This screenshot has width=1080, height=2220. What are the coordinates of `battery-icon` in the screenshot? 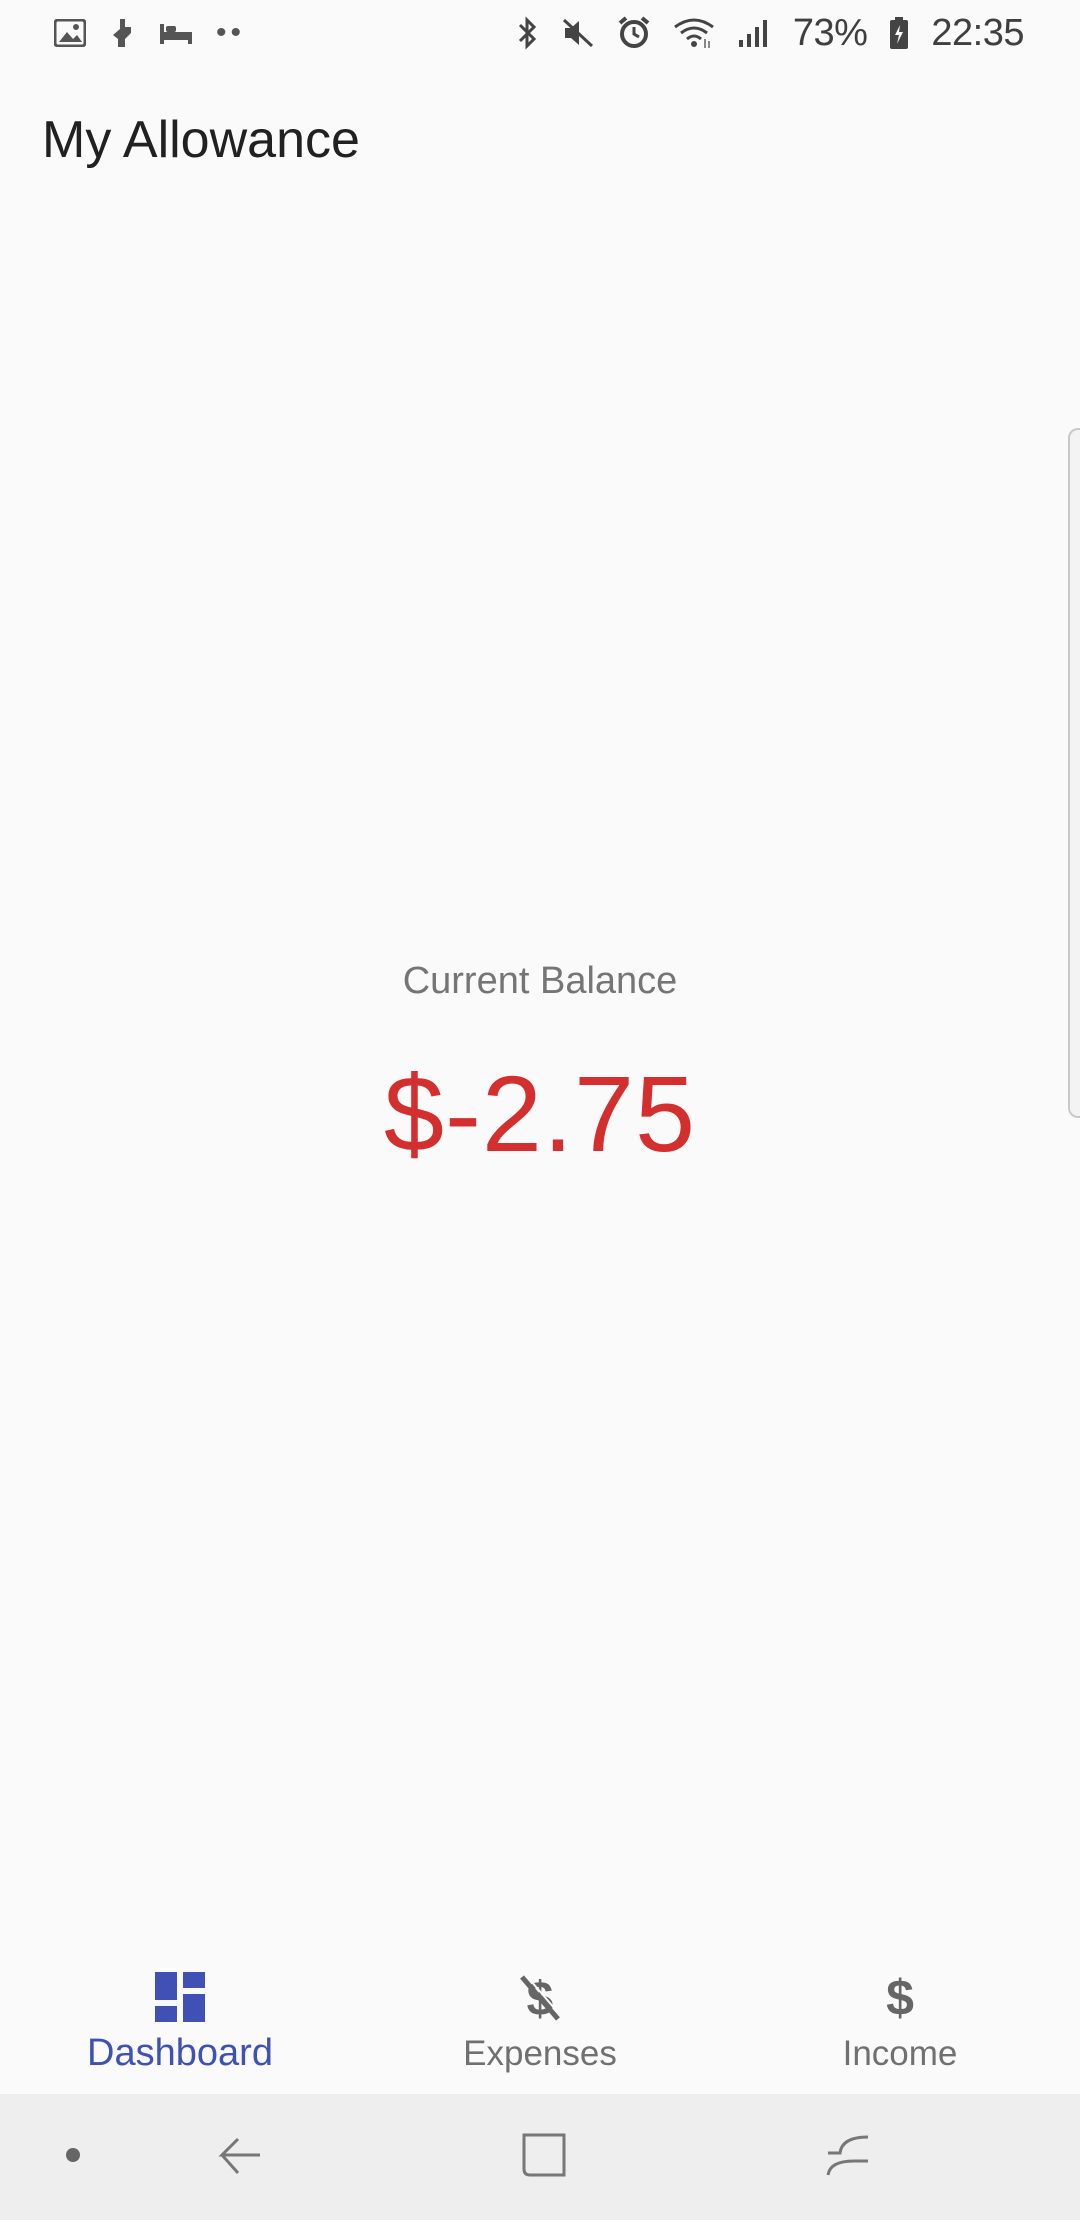 It's located at (899, 33).